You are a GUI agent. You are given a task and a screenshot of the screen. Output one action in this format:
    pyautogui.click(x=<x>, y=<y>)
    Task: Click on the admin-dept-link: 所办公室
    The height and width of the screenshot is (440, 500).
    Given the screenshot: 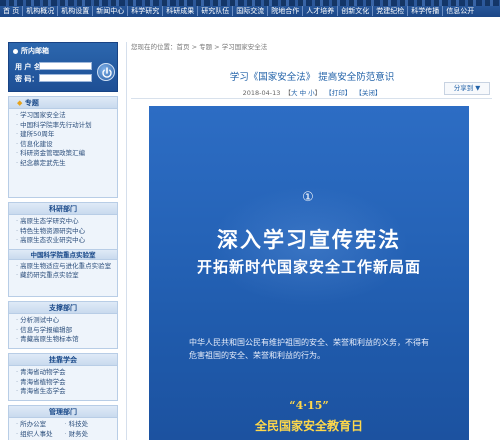 What is the action you would take?
    pyautogui.click(x=40, y=425)
    